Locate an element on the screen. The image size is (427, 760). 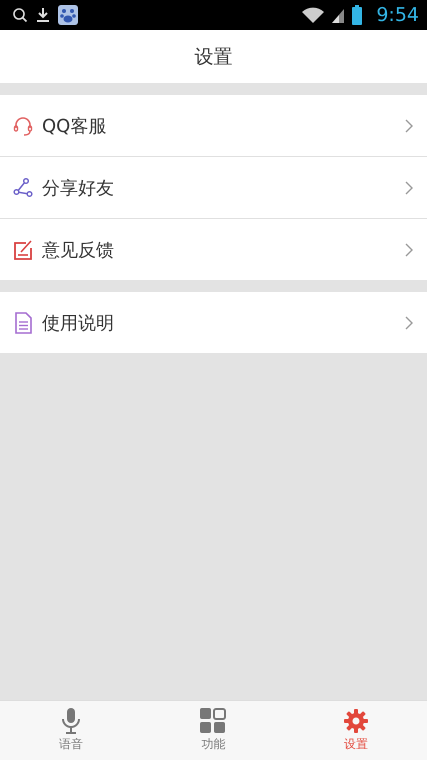
tab: 设置 is located at coordinates (355, 730).